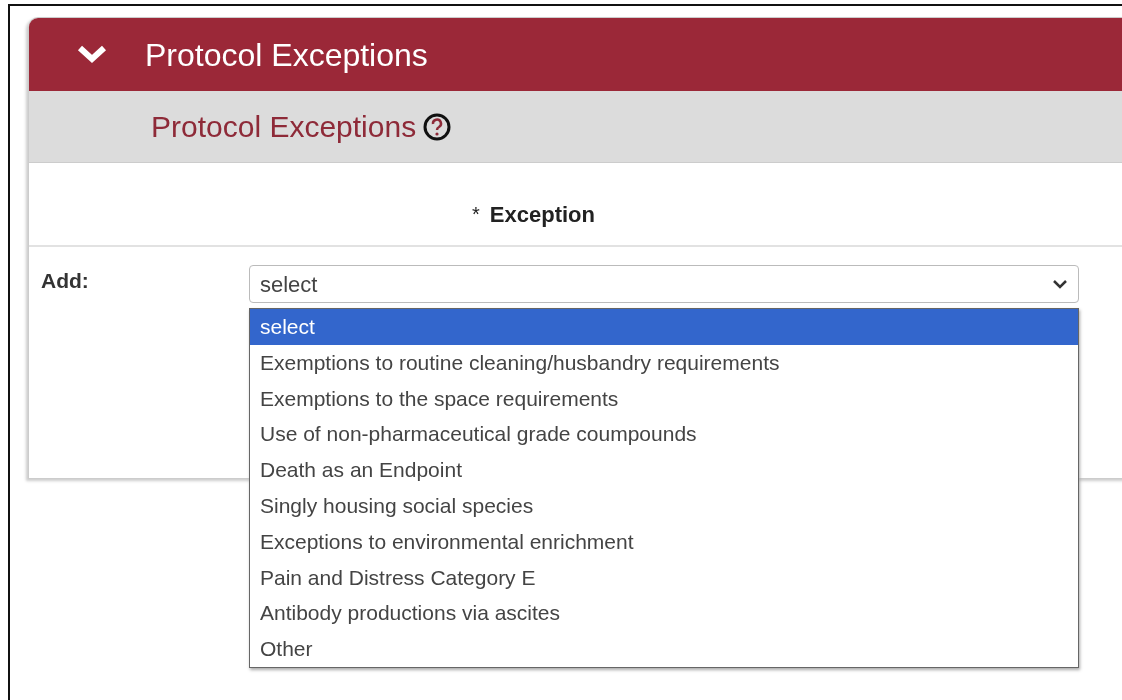 The image size is (1122, 700). I want to click on dropdown-option: Exceptions to environmental enrichment, so click(664, 541).